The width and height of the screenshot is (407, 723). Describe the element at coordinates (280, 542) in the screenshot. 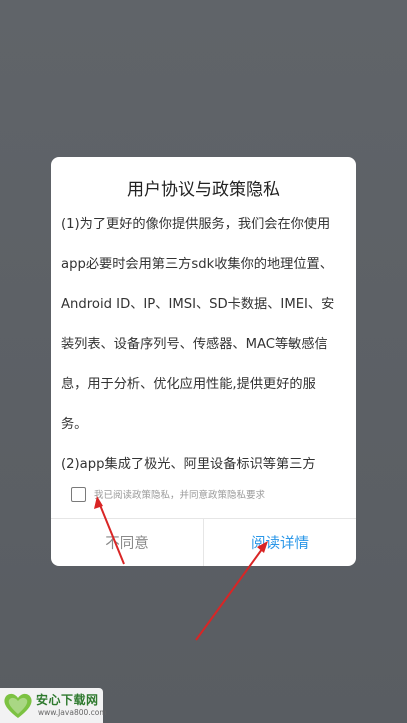

I see `read-details-button: 阅读详情` at that location.